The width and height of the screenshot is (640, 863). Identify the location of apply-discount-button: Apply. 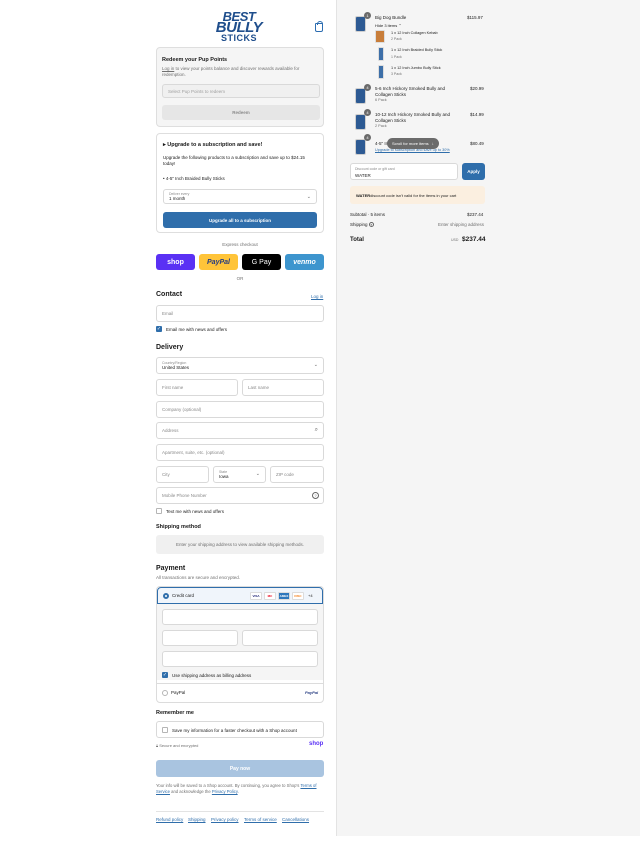
(473, 171).